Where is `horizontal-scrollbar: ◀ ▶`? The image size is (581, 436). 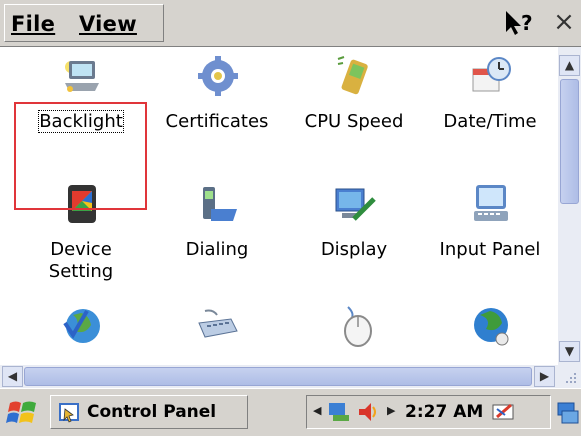
horizontal-scrollbar: ◀ ▶ is located at coordinates (279, 376).